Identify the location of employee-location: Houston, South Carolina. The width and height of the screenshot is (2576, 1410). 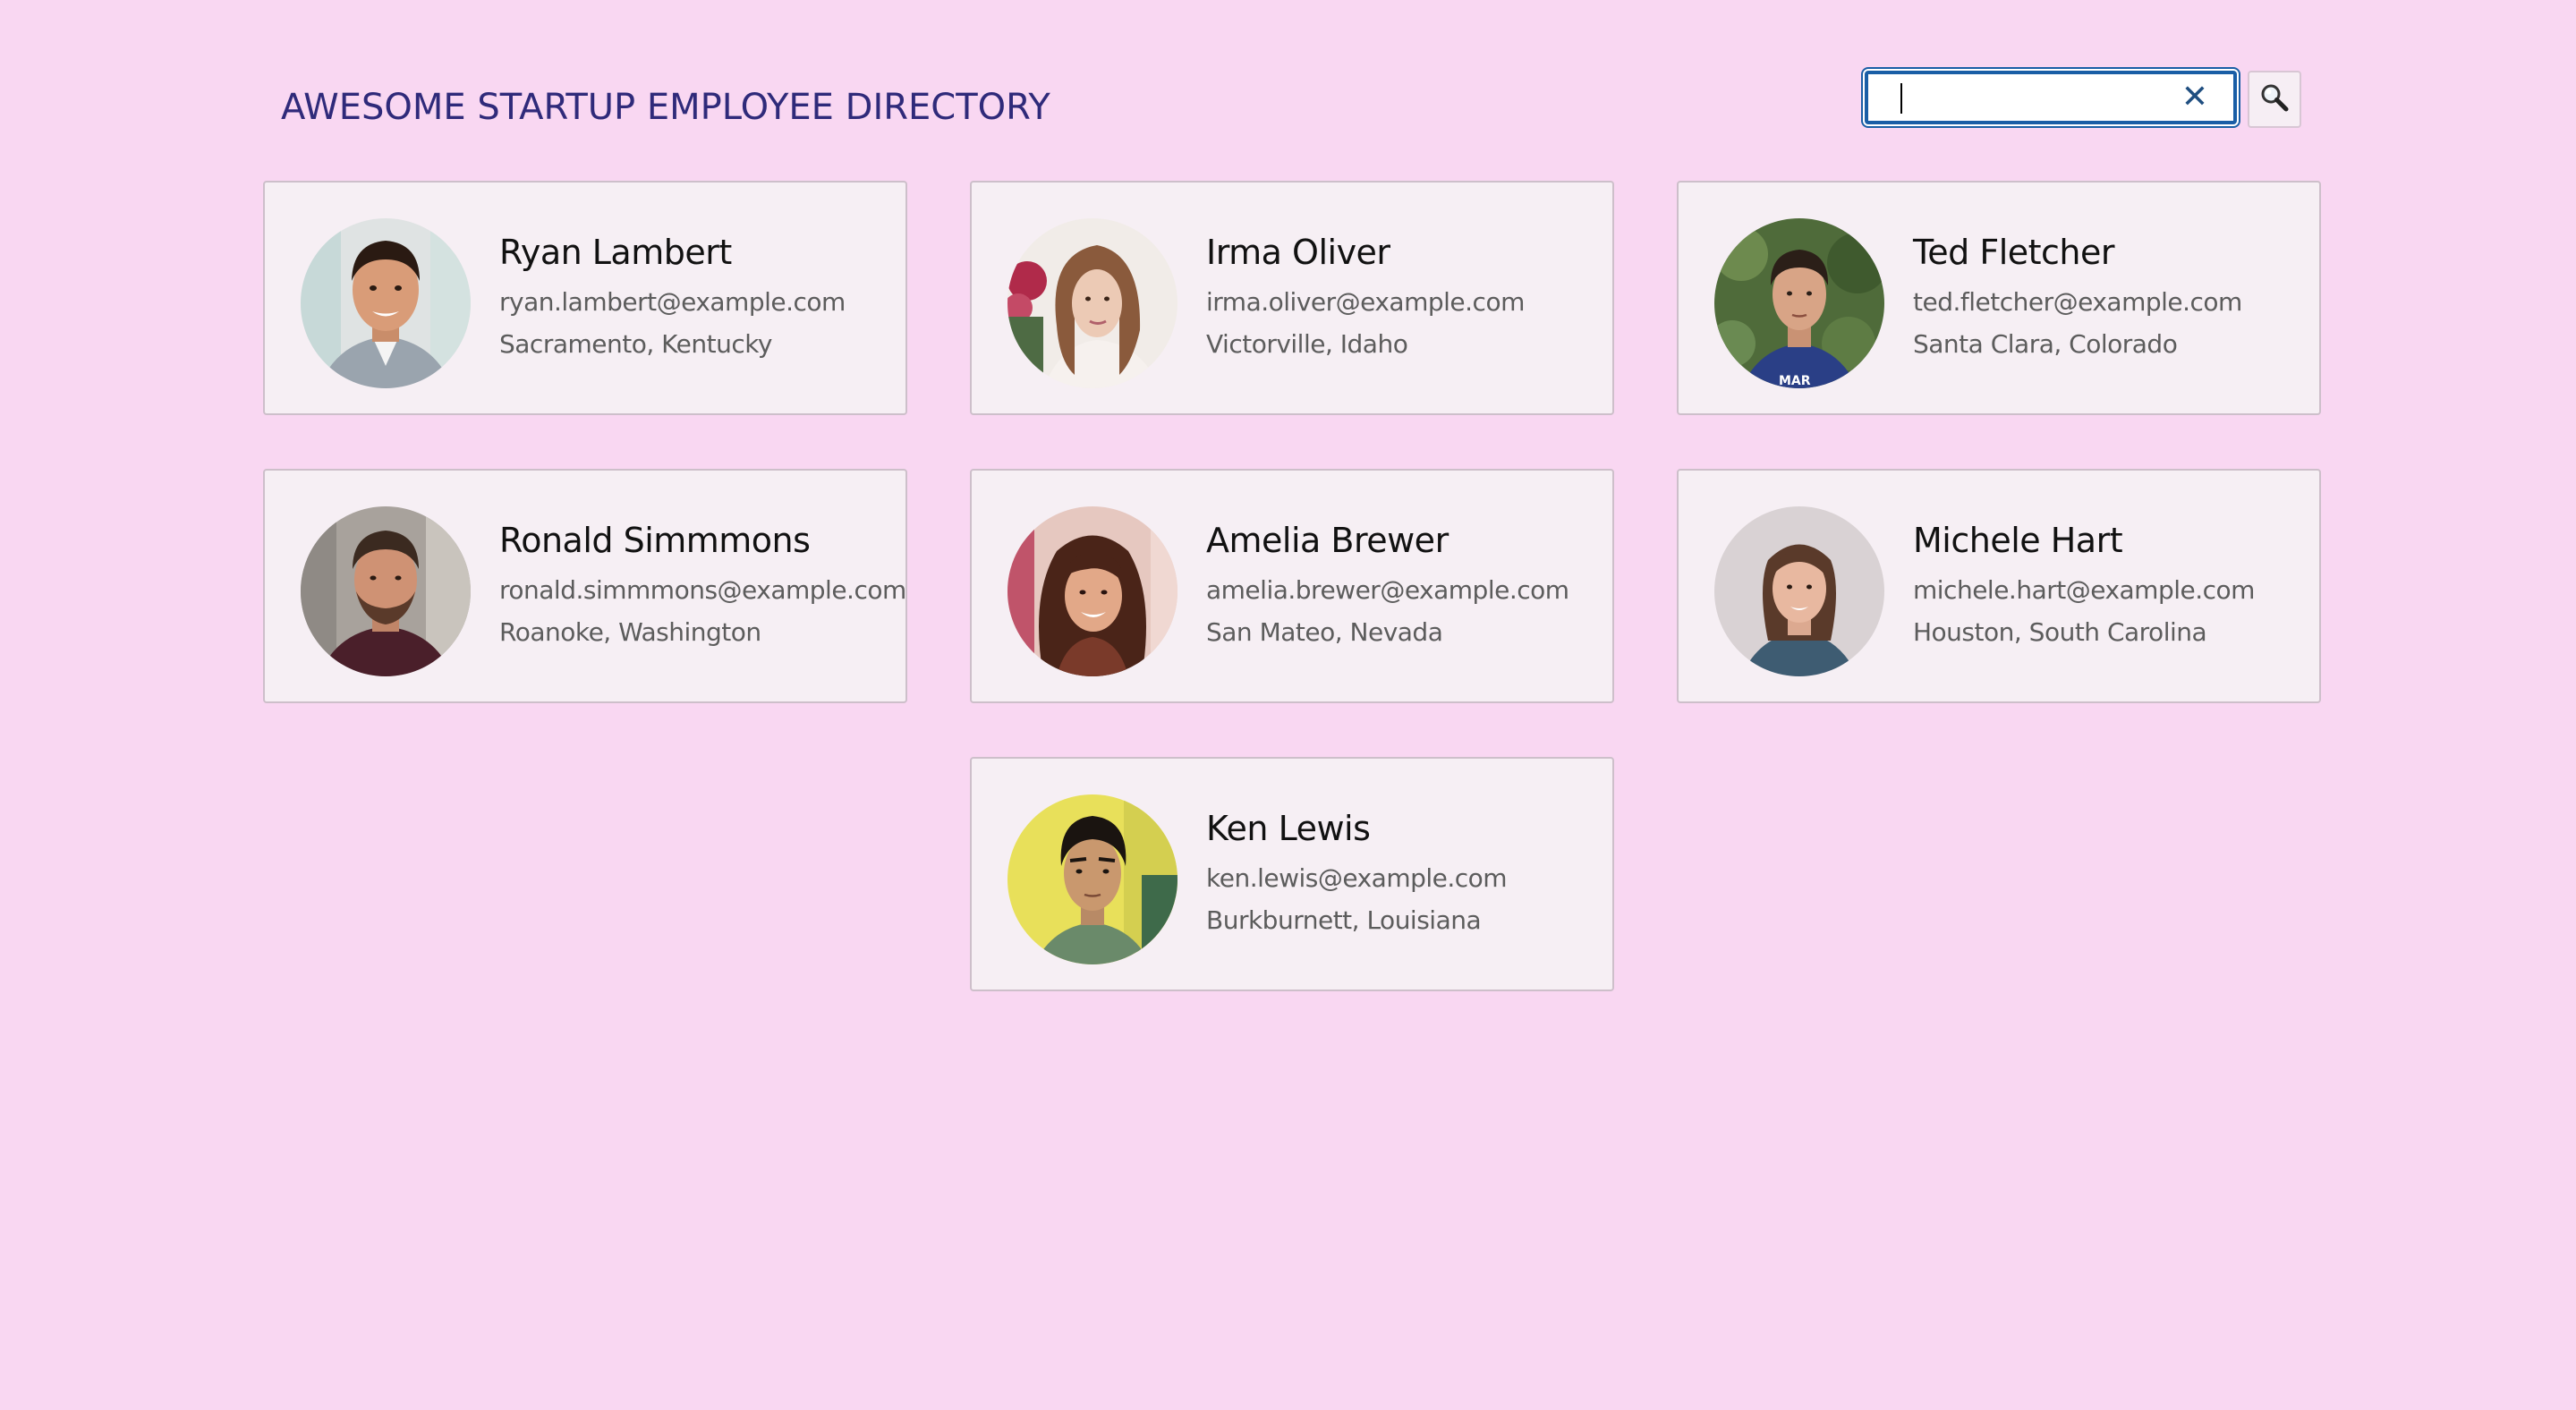
(2060, 632).